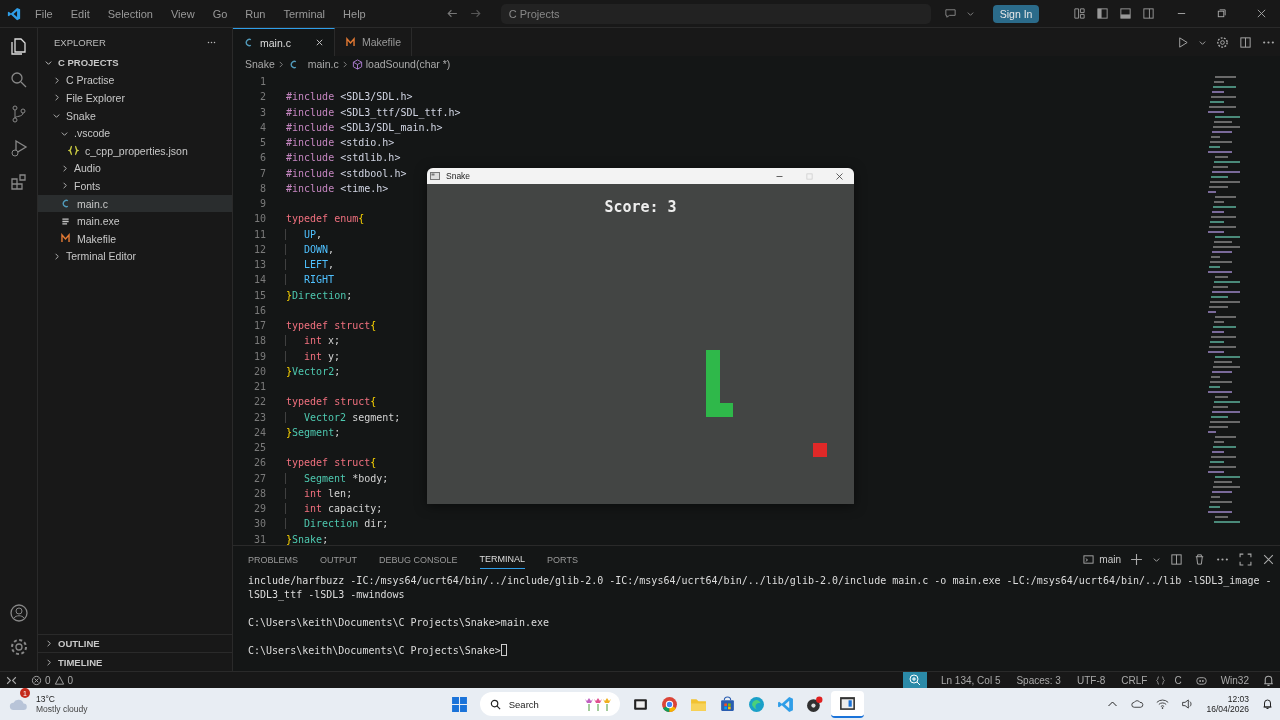 This screenshot has width=1280, height=720. Describe the element at coordinates (373, 42) in the screenshot. I see `editor-tab: Makefile` at that location.